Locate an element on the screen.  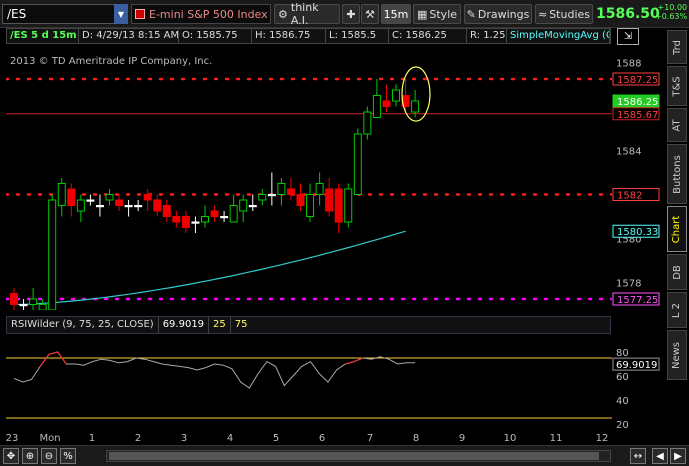
rsi-current-tag: 69.9019 is located at coordinates (636, 364).